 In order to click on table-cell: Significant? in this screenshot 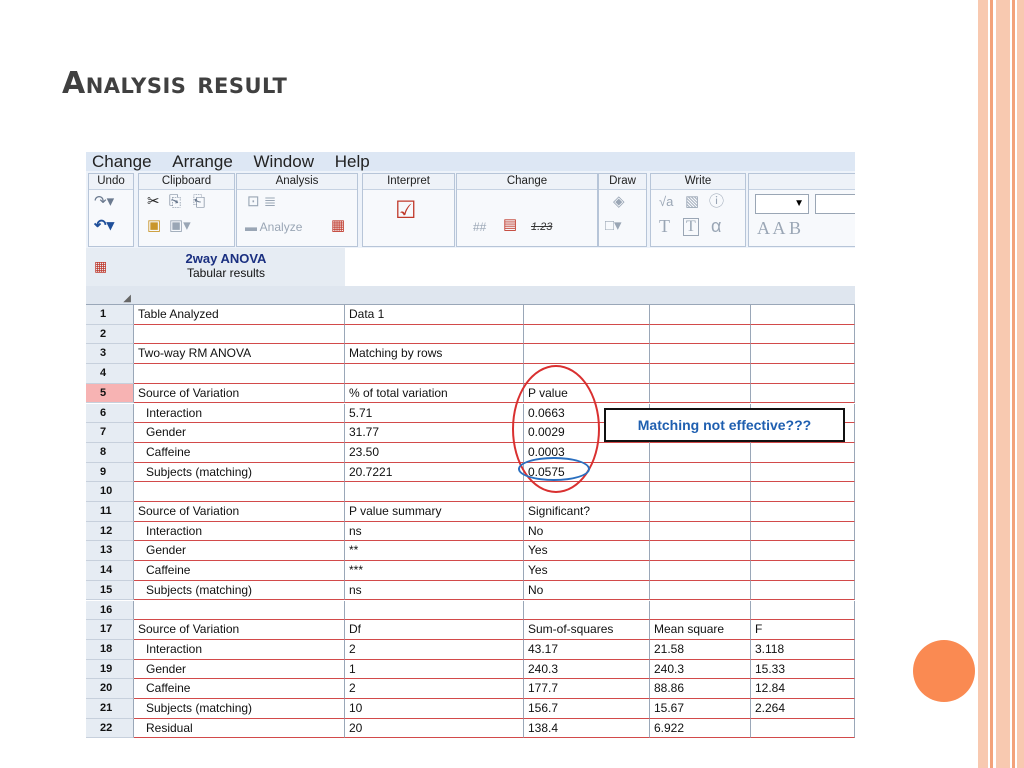, I will do `click(587, 512)`.